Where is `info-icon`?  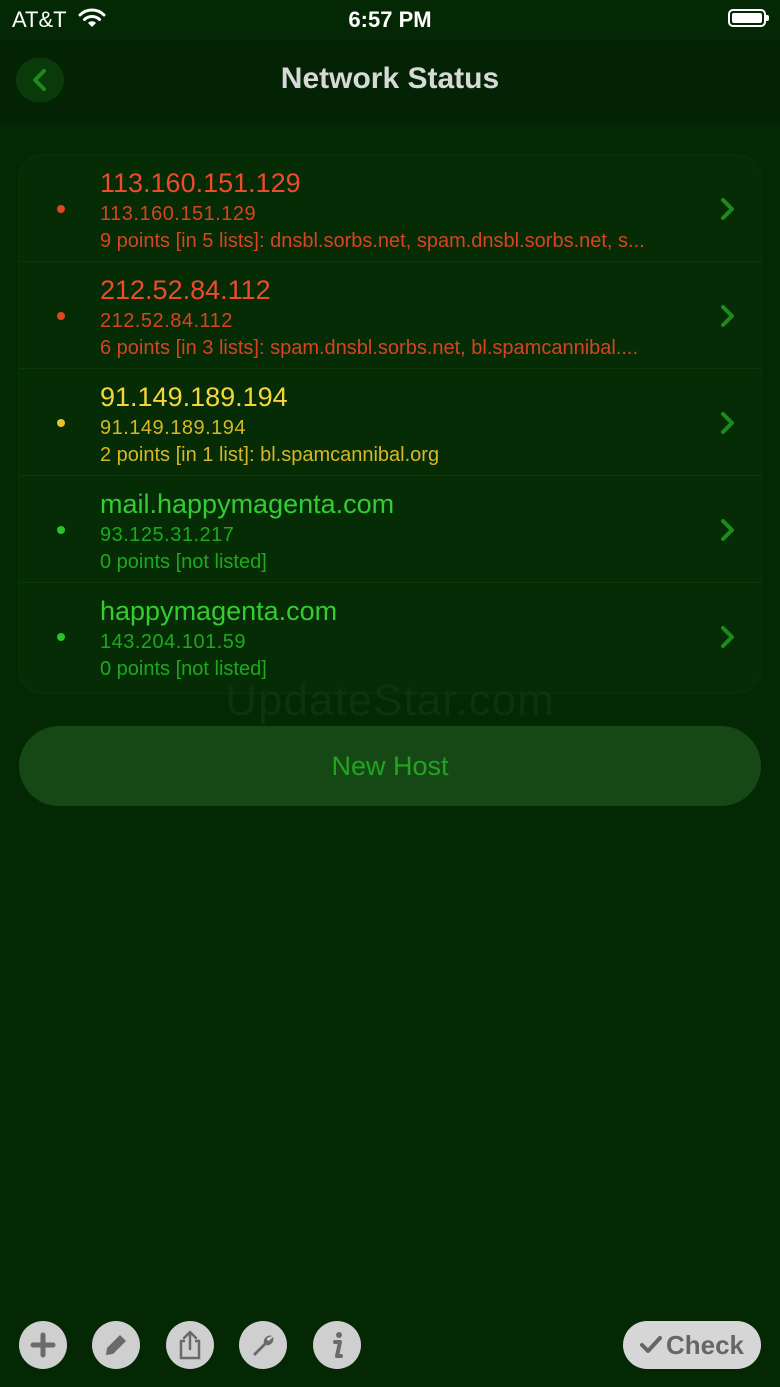
info-icon is located at coordinates (338, 1345).